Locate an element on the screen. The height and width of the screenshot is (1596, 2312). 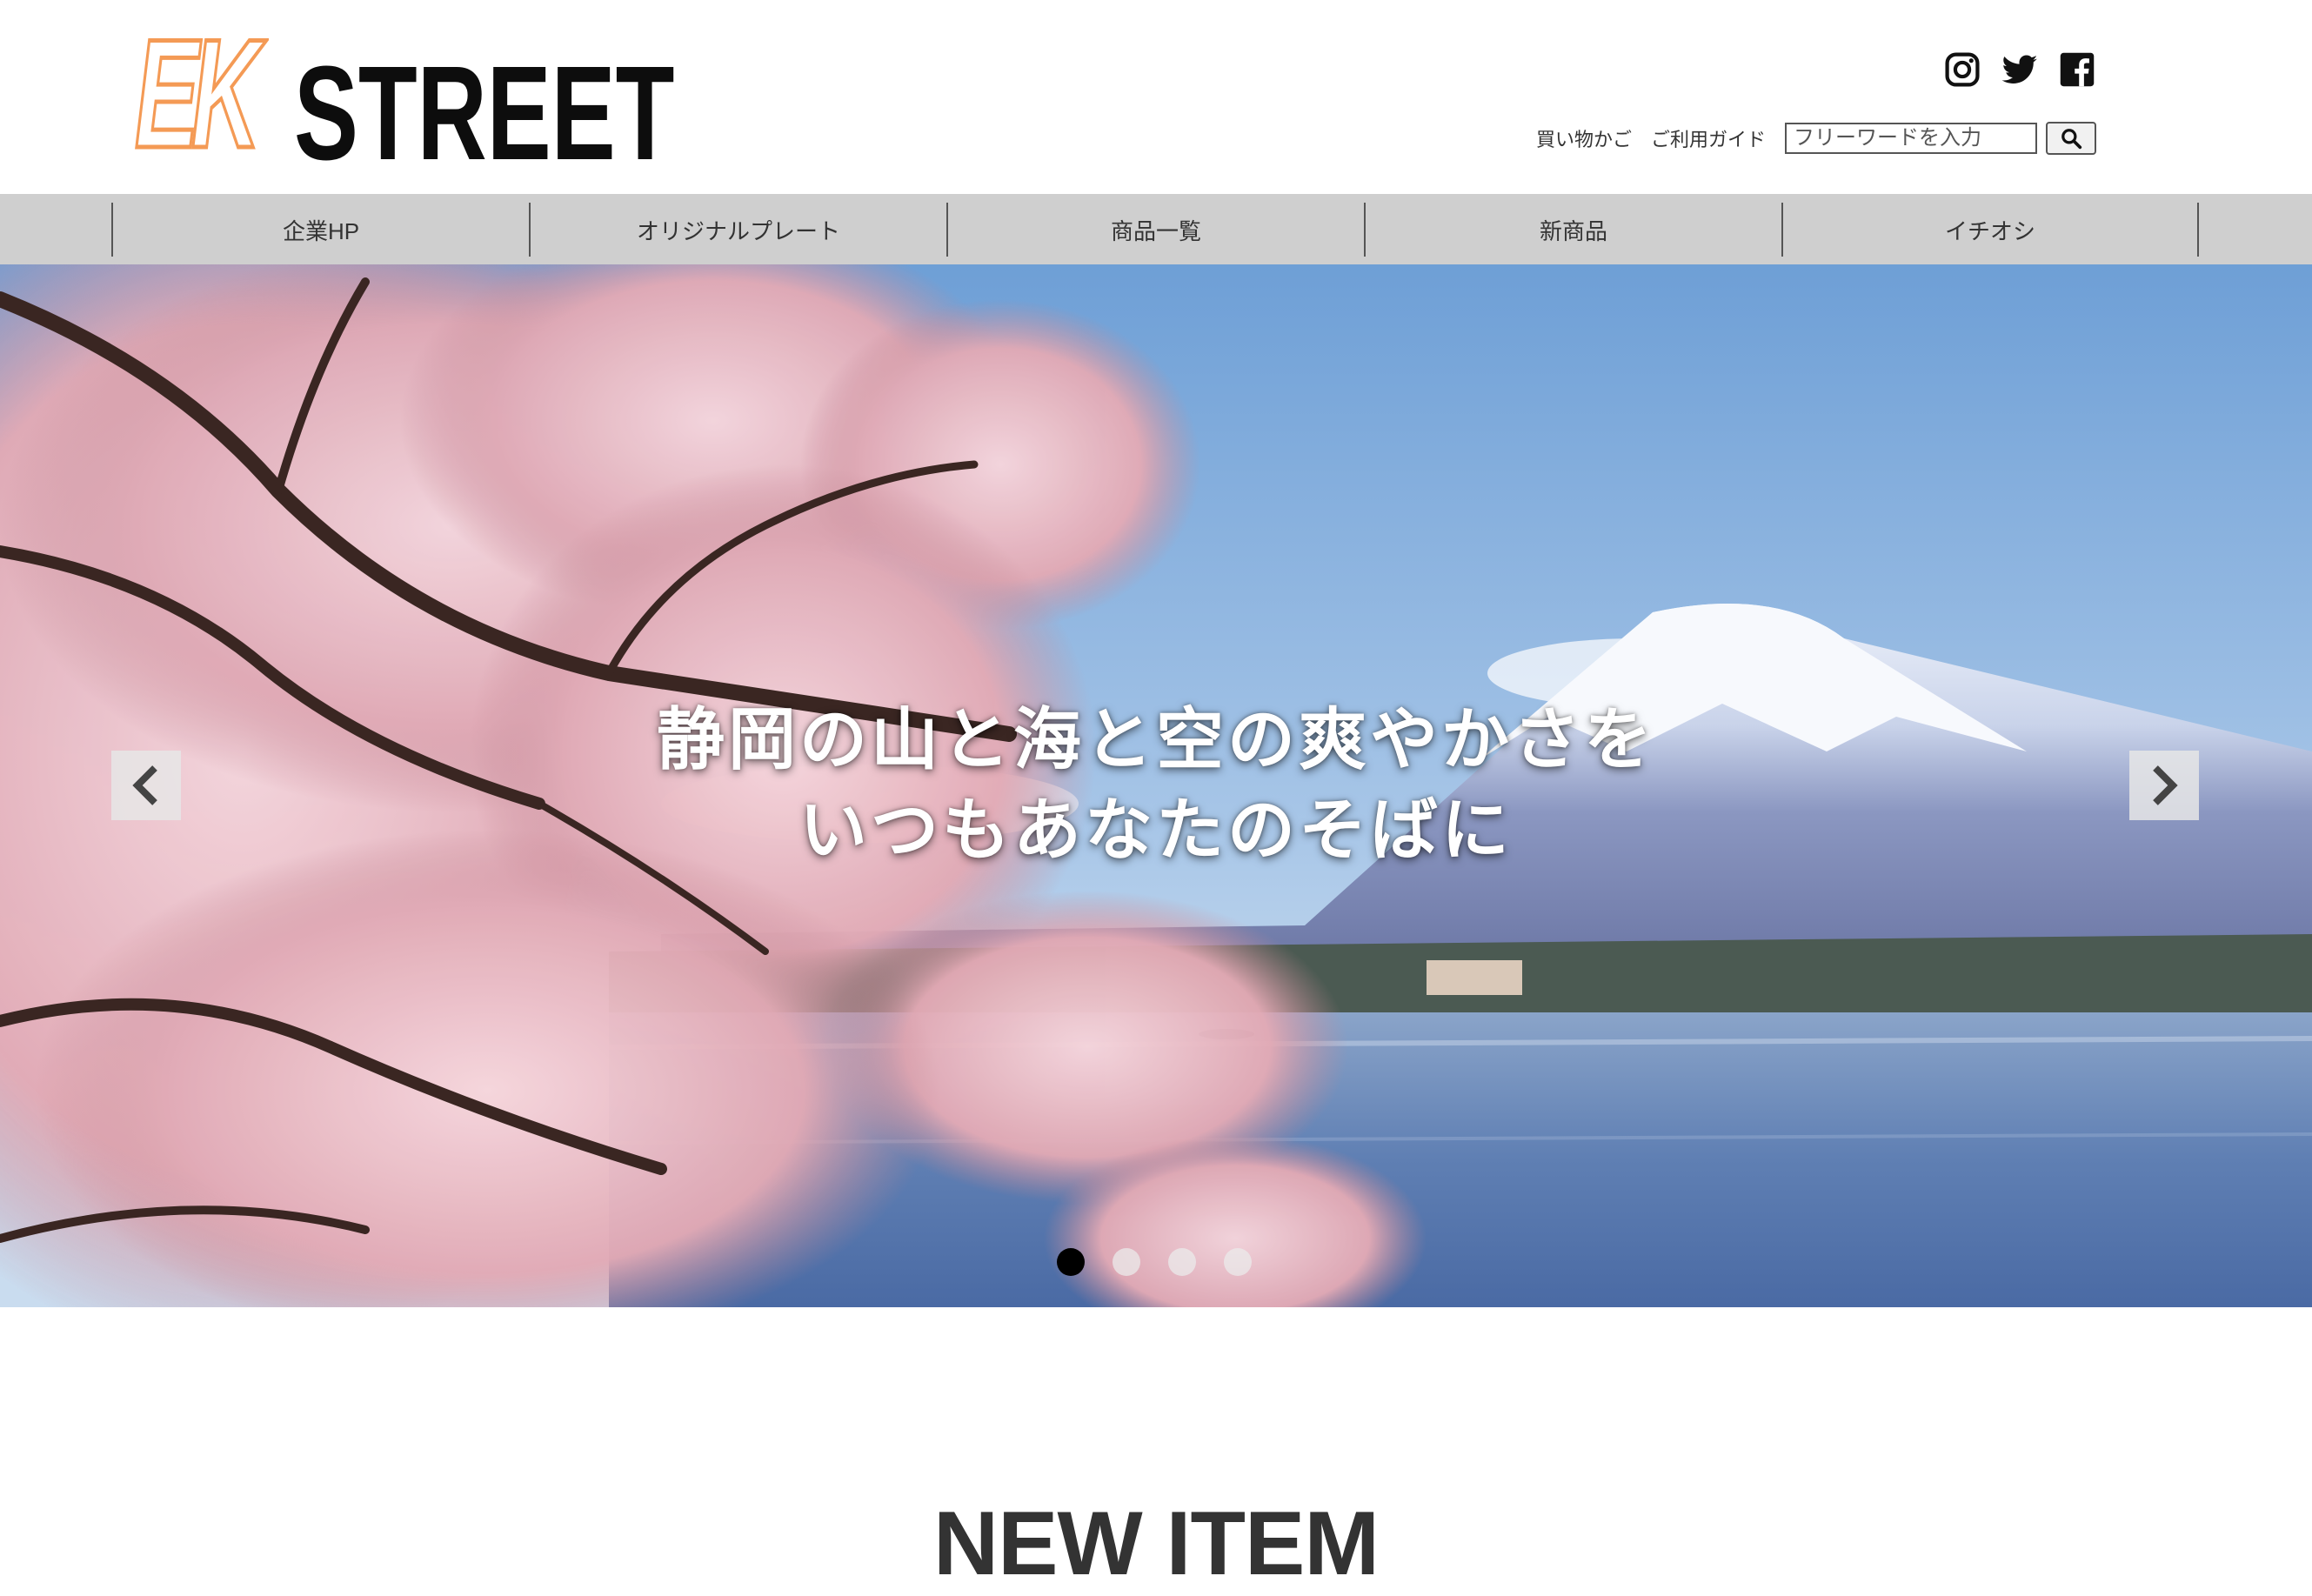
site-logo: EK STREET is located at coordinates (403, 93).